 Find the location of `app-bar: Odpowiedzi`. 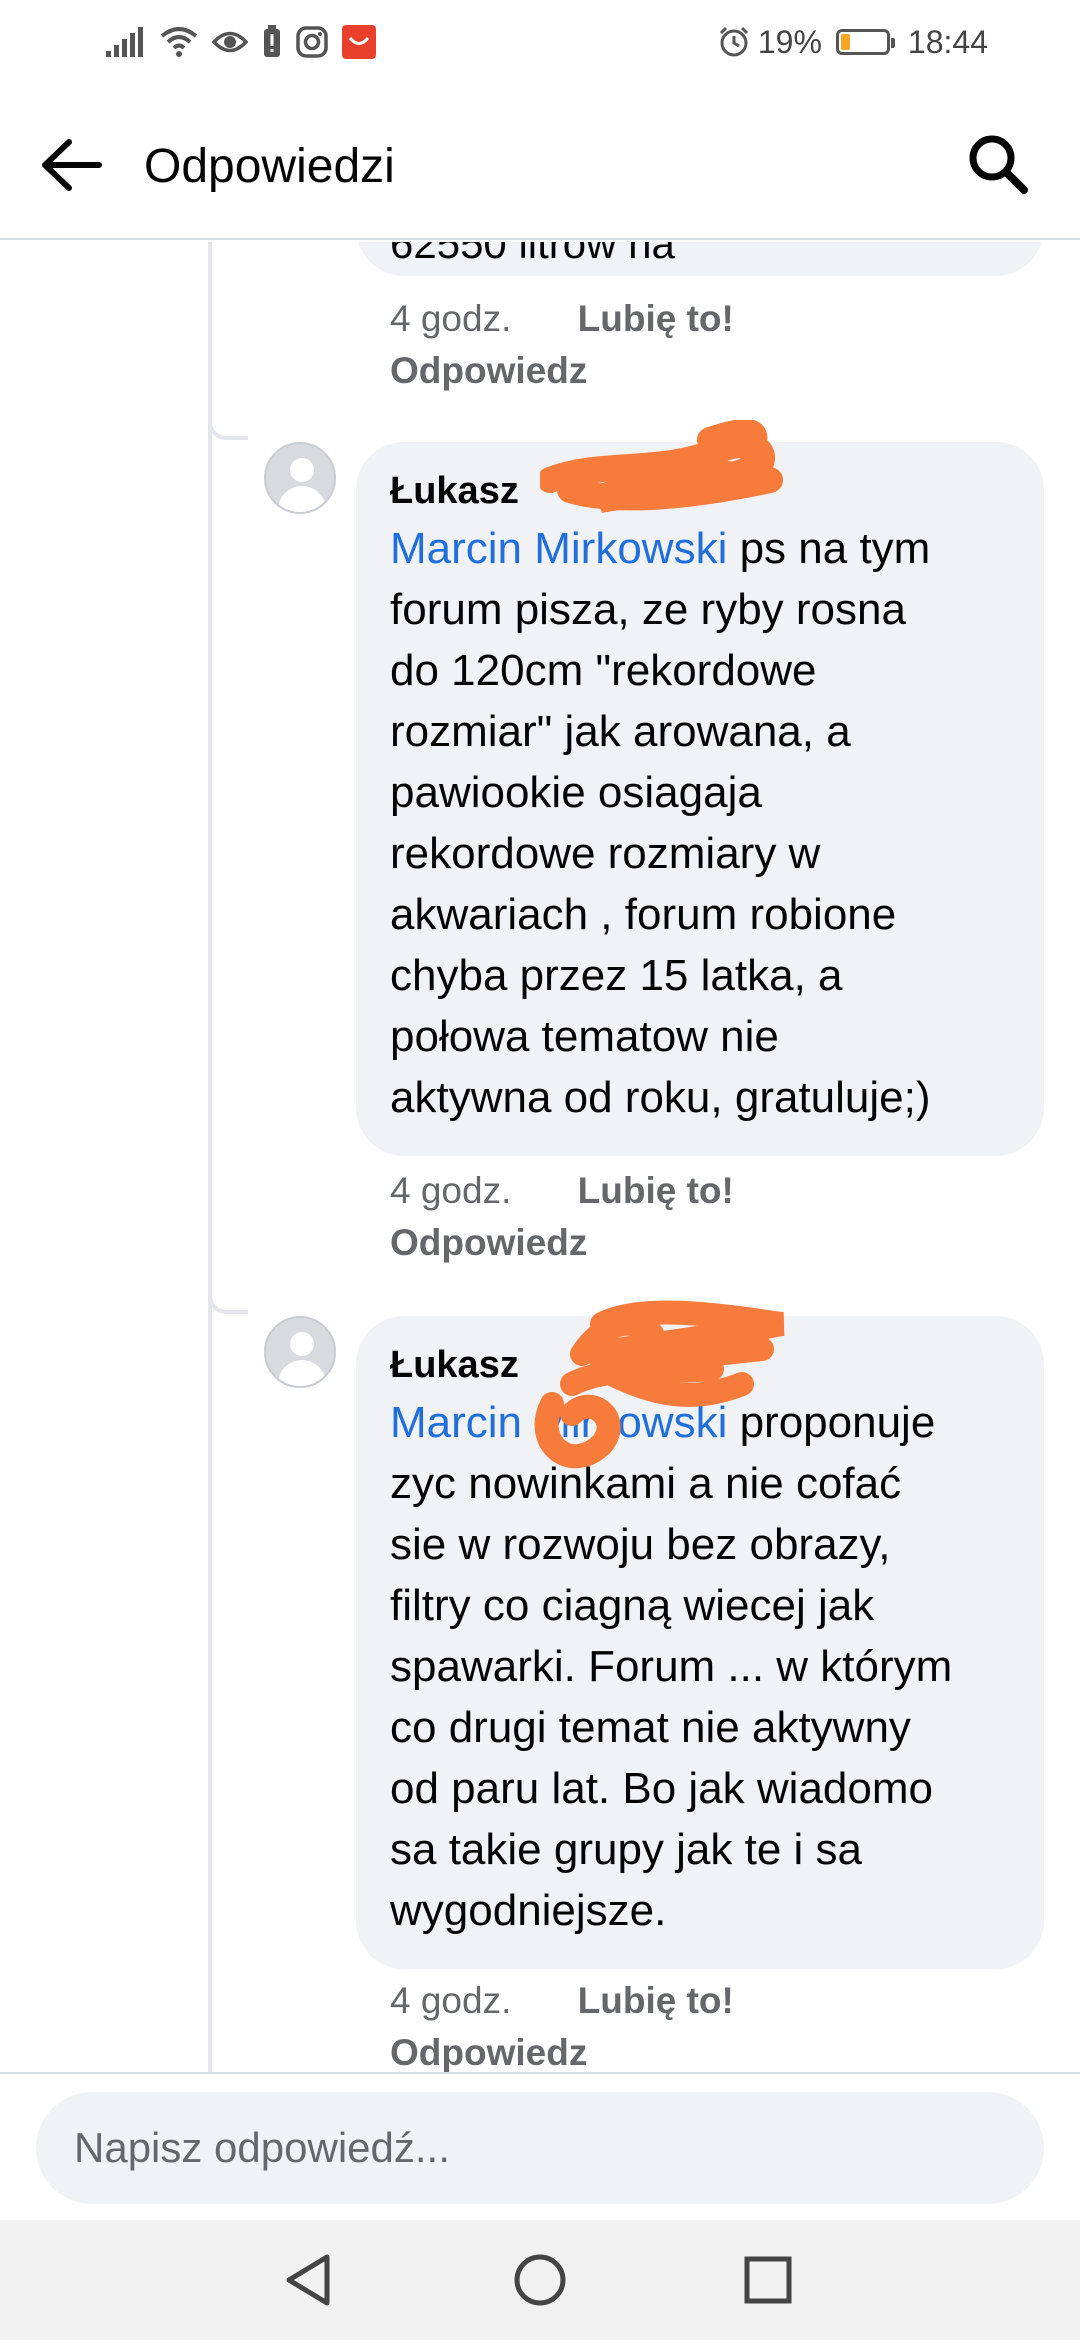

app-bar: Odpowiedzi is located at coordinates (540, 163).